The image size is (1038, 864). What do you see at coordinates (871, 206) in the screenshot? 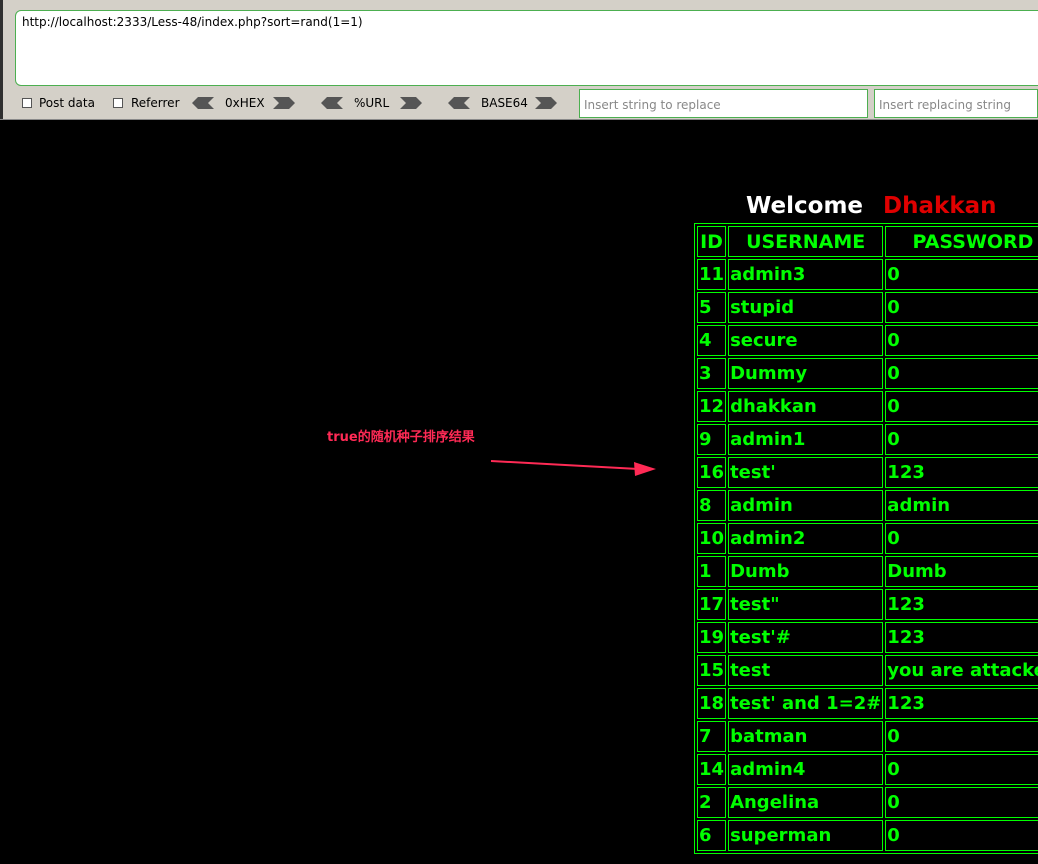
I see `welcome-heading: Welcome Dhakkan` at bounding box center [871, 206].